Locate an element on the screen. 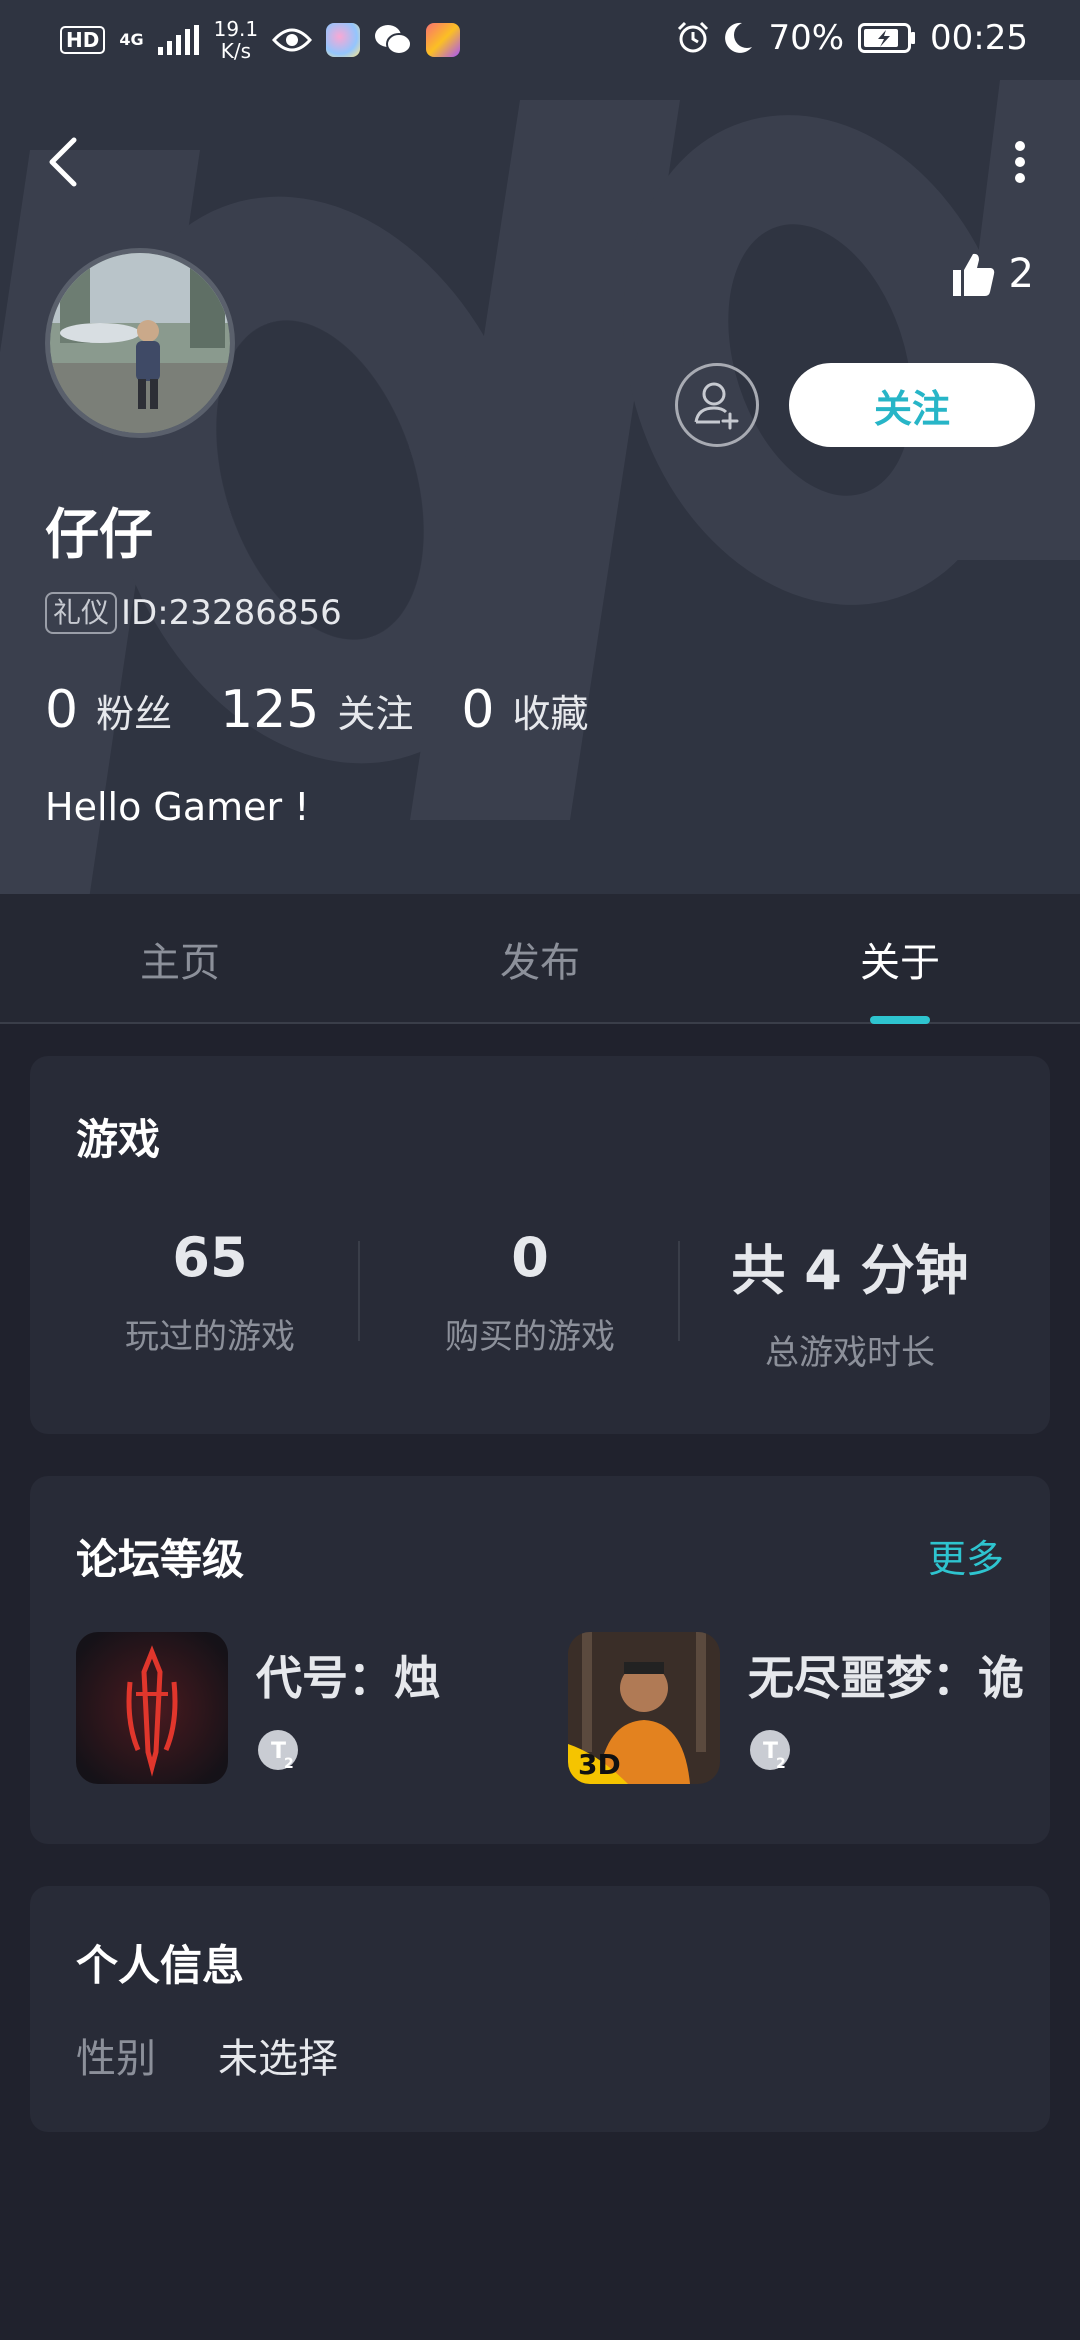 The image size is (1080, 2340). eye-icon is located at coordinates (292, 40).